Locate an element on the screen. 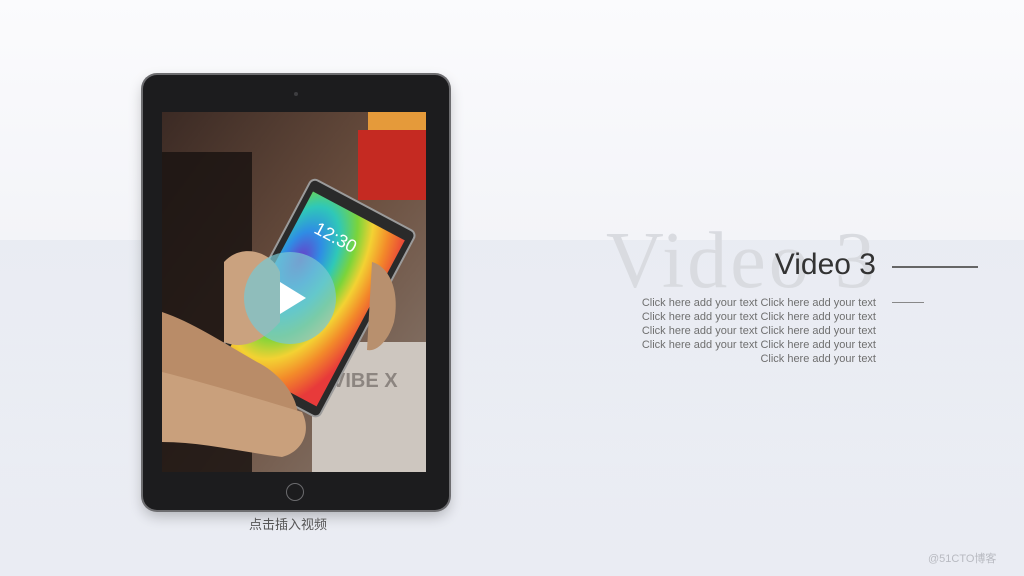 This screenshot has width=1024, height=576. play-button is located at coordinates (290, 298).